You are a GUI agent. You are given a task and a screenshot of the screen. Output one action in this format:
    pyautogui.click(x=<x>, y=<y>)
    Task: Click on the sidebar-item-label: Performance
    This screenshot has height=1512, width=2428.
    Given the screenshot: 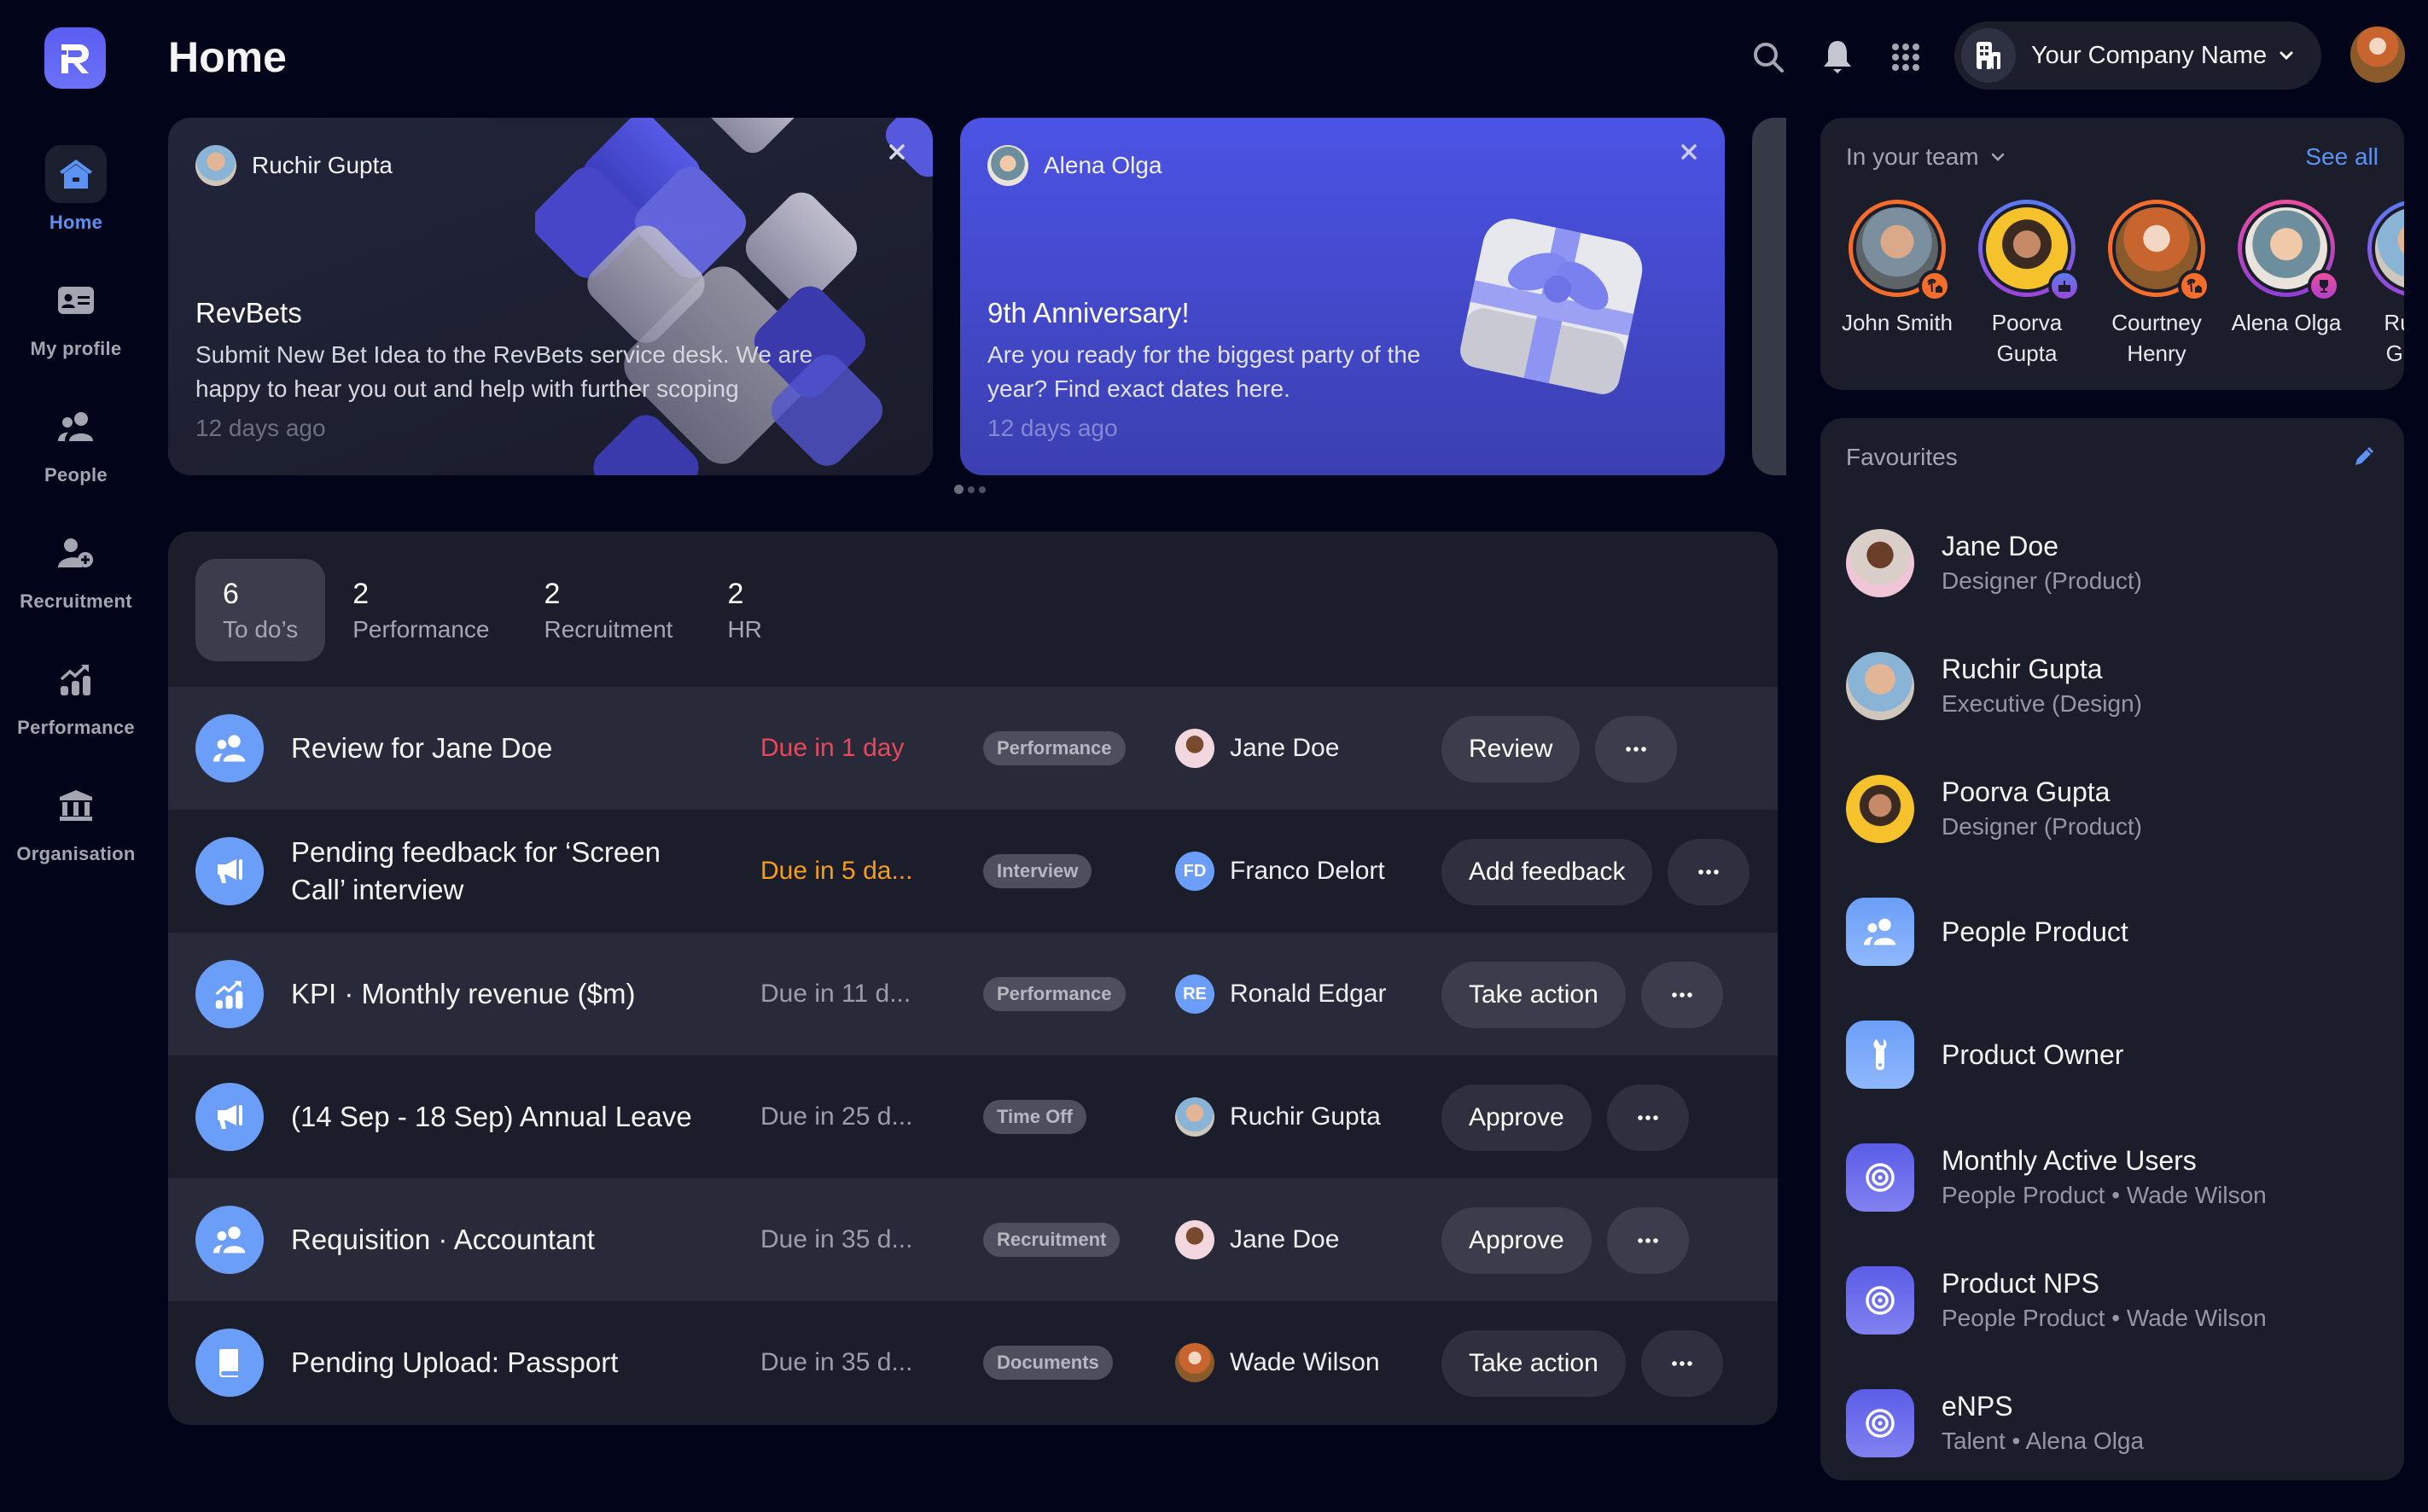 What is the action you would take?
    pyautogui.click(x=76, y=727)
    